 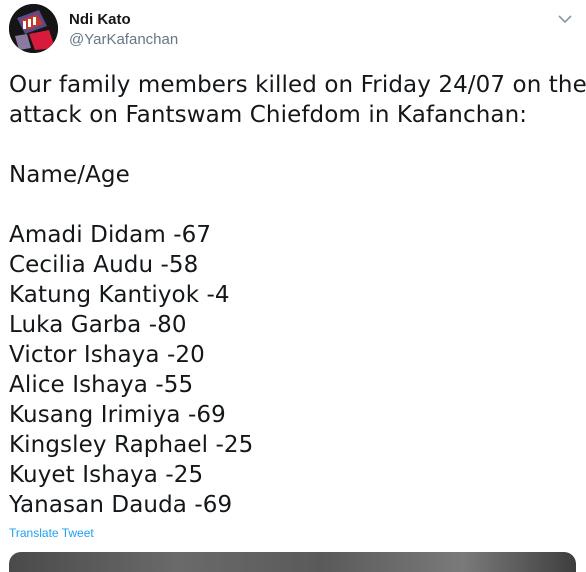 I want to click on victim-entry: Alice Ishaya -55, so click(x=101, y=385).